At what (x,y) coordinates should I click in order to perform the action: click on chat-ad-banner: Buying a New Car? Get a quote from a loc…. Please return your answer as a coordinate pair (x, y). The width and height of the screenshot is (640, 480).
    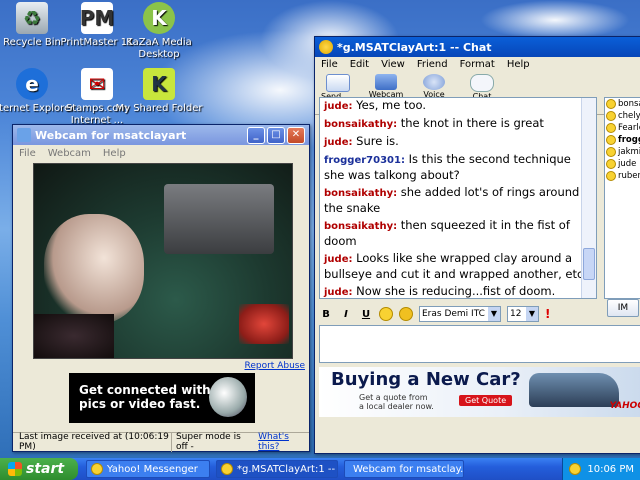
    Looking at the image, I should click on (479, 392).